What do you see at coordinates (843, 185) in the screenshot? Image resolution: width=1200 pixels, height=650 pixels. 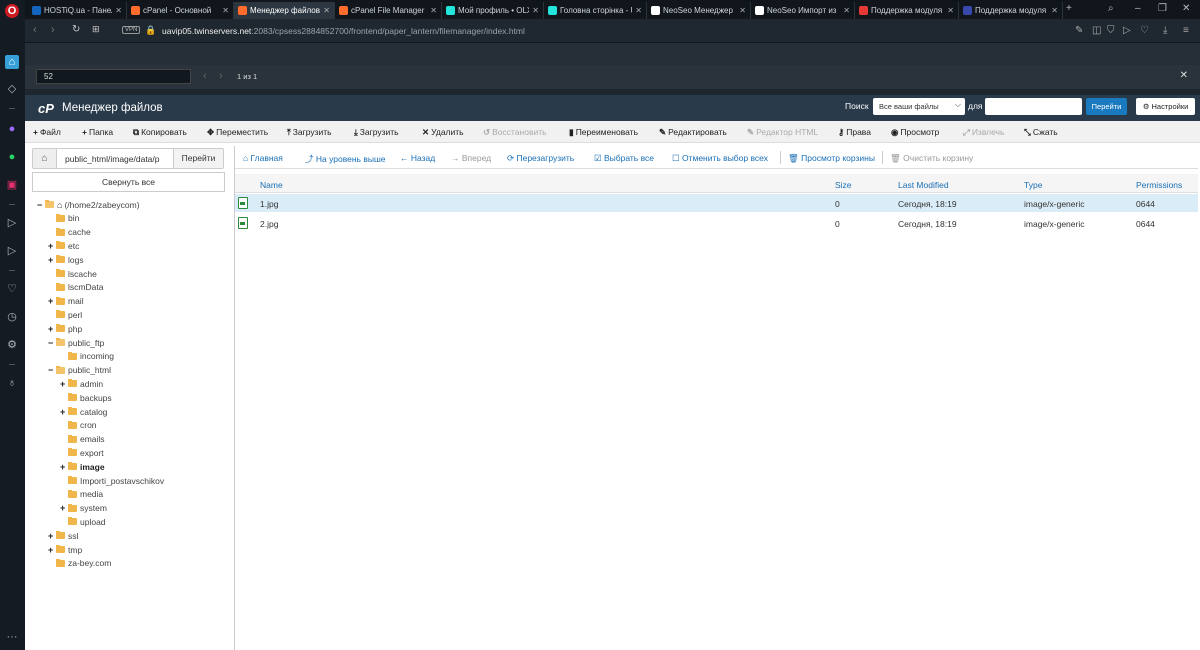 I see `column-header: Size` at bounding box center [843, 185].